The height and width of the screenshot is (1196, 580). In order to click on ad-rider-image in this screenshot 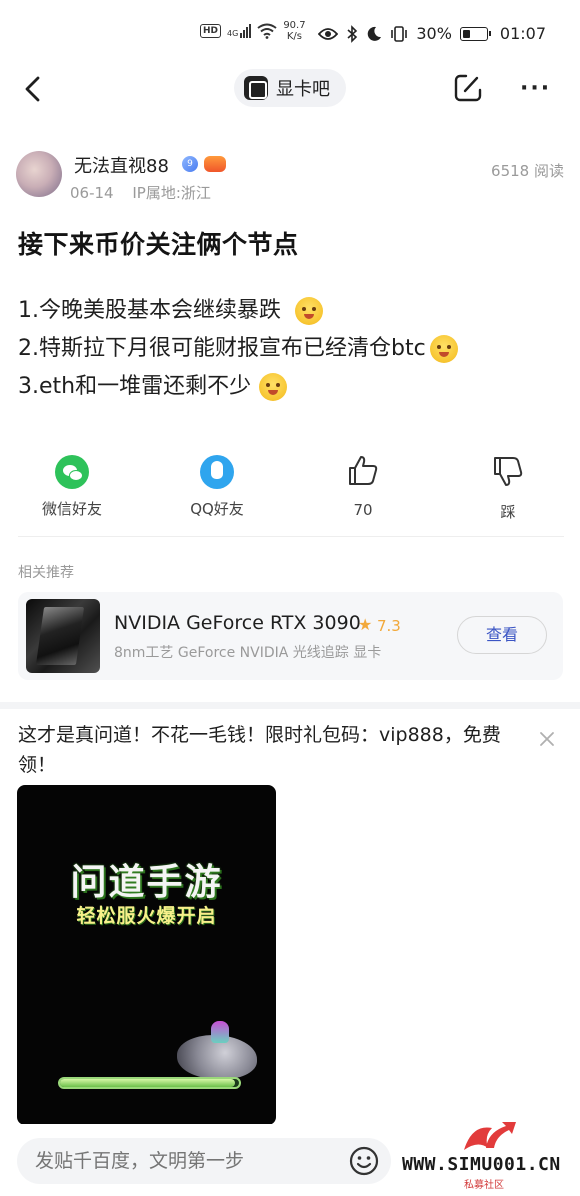, I will do `click(220, 1032)`.